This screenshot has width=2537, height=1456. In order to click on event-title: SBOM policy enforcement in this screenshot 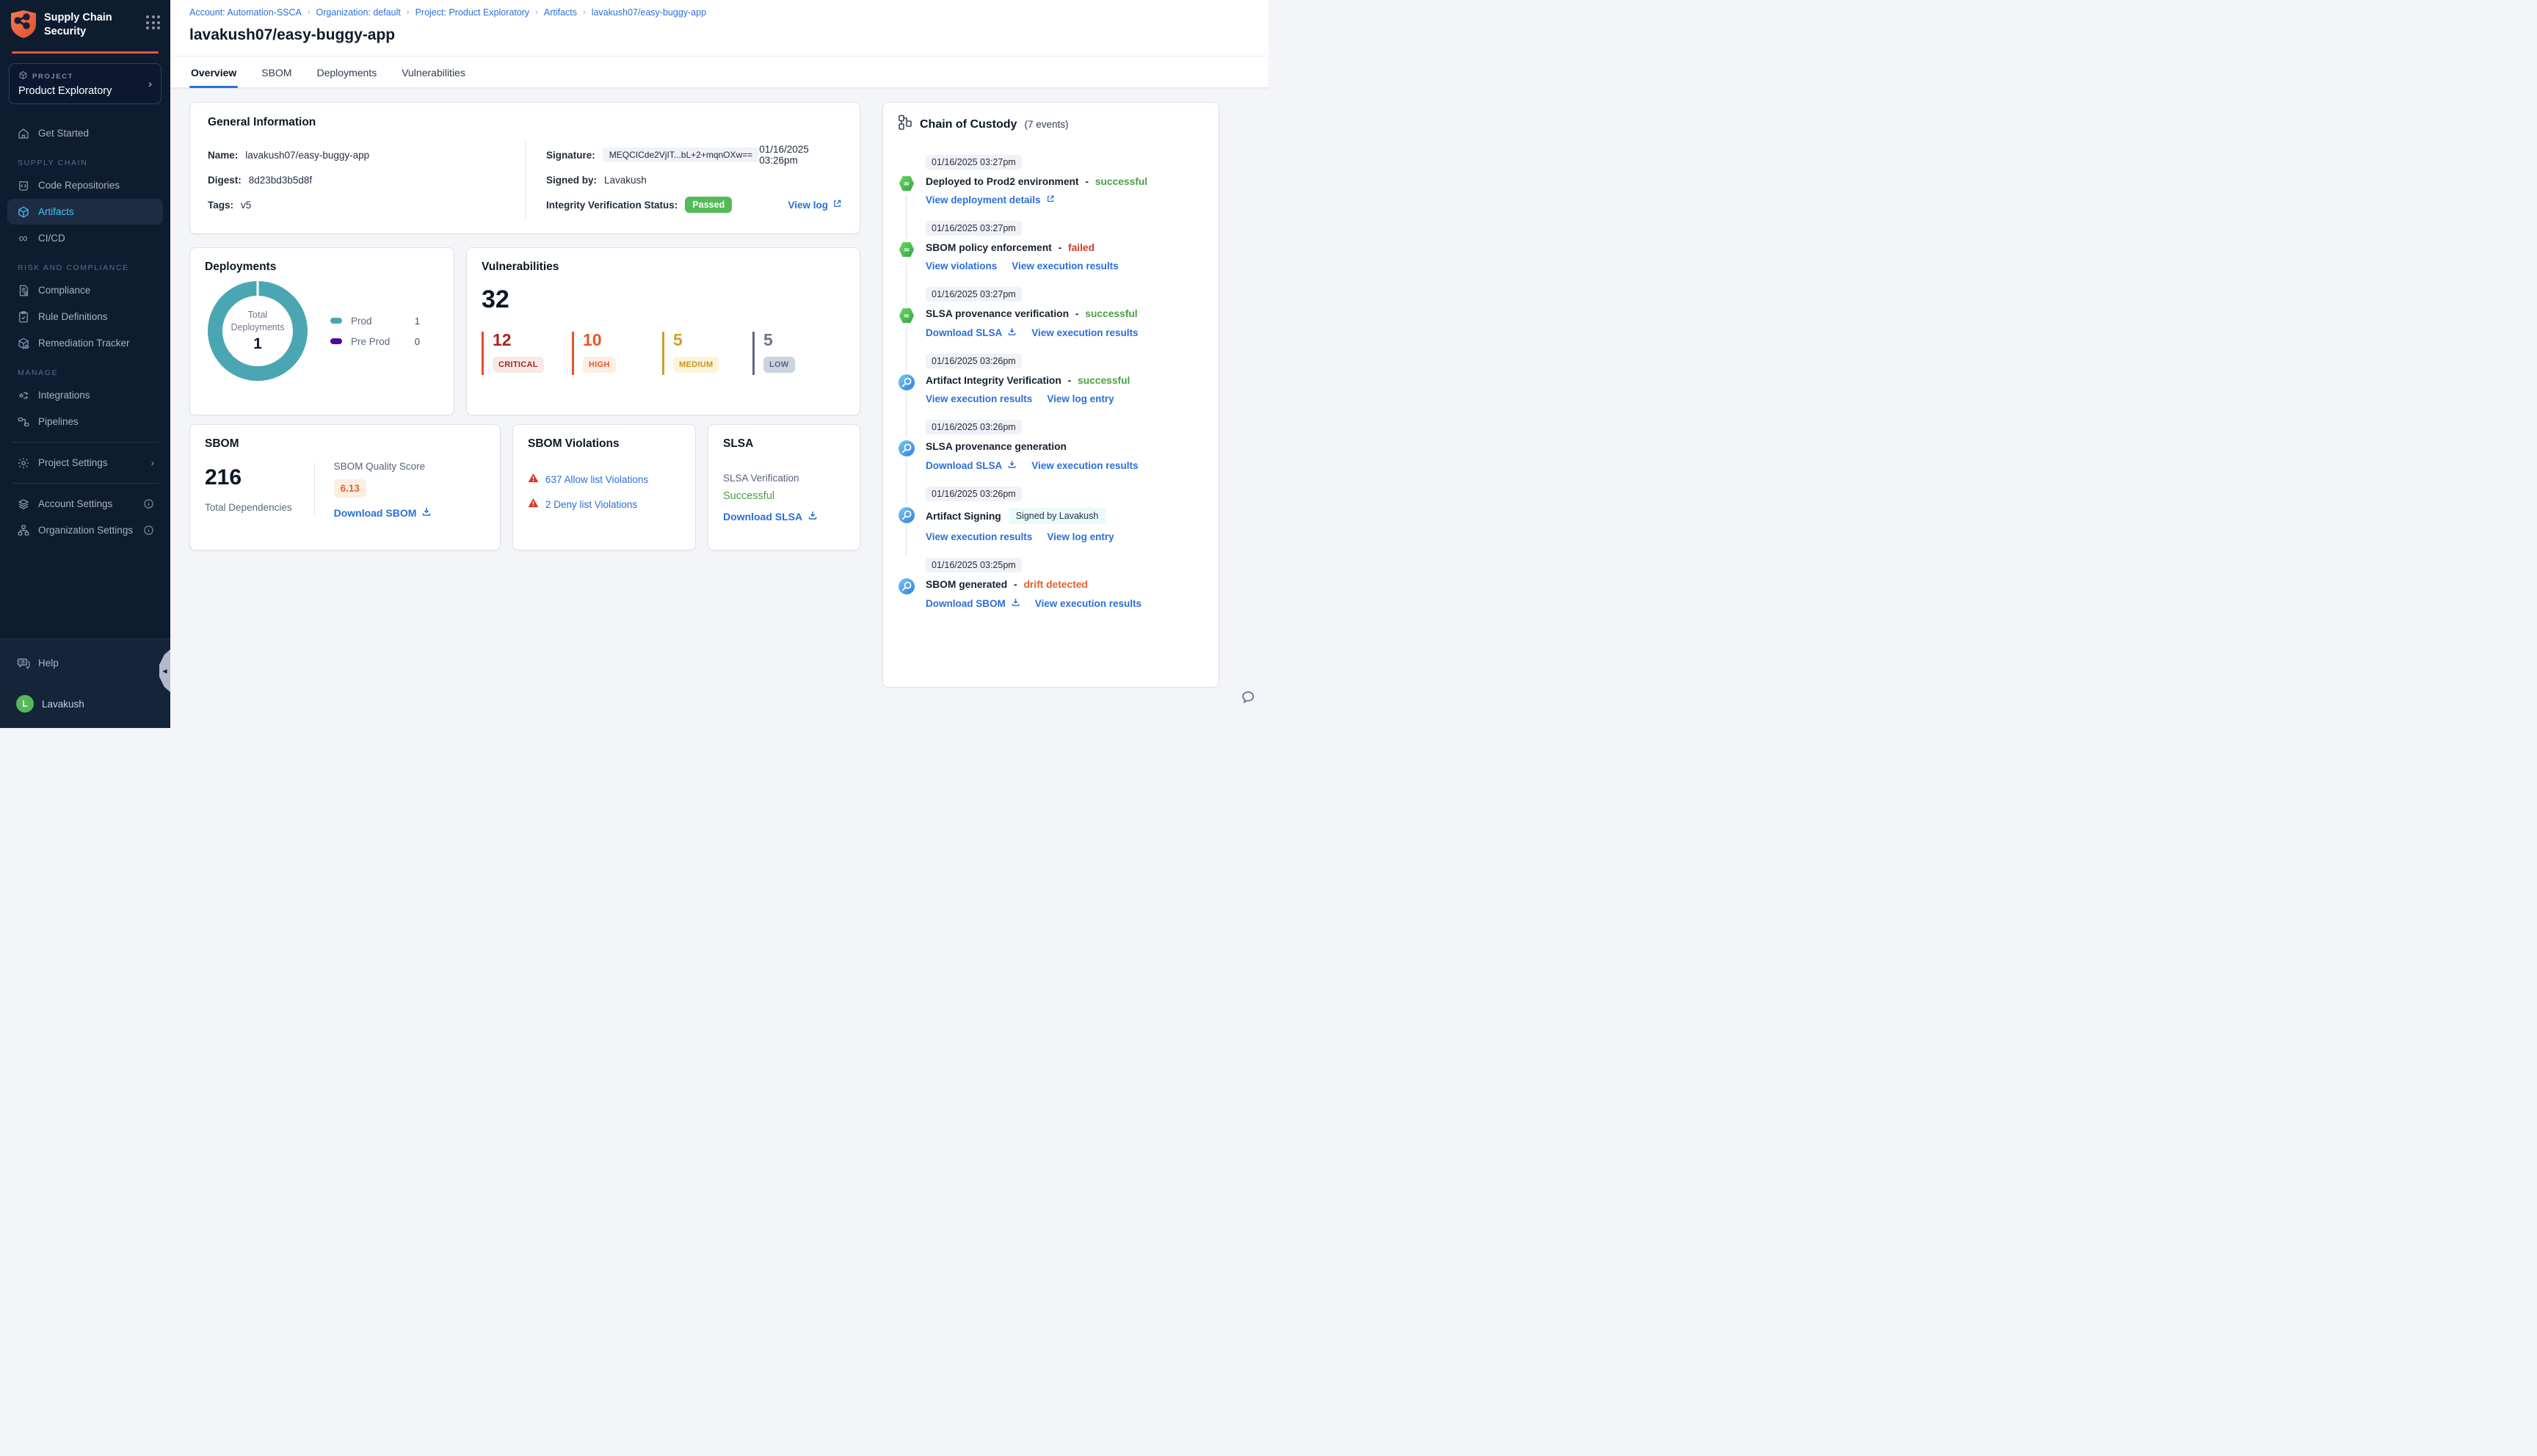, I will do `click(989, 248)`.